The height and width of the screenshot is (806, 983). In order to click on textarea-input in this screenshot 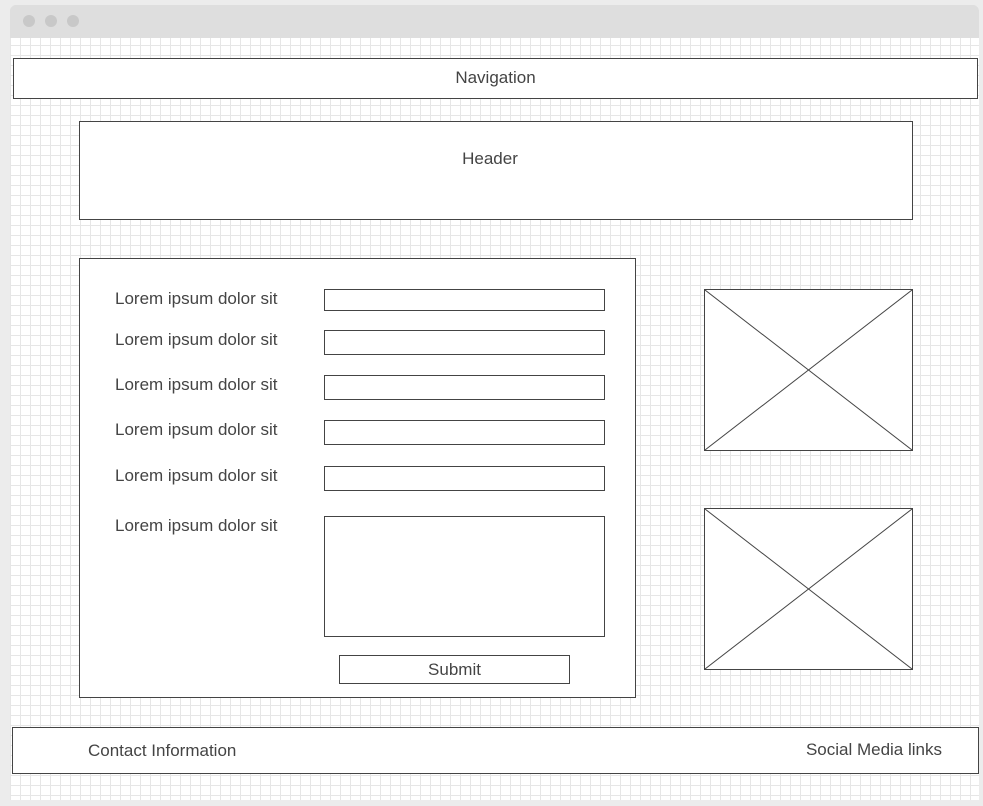, I will do `click(464, 576)`.